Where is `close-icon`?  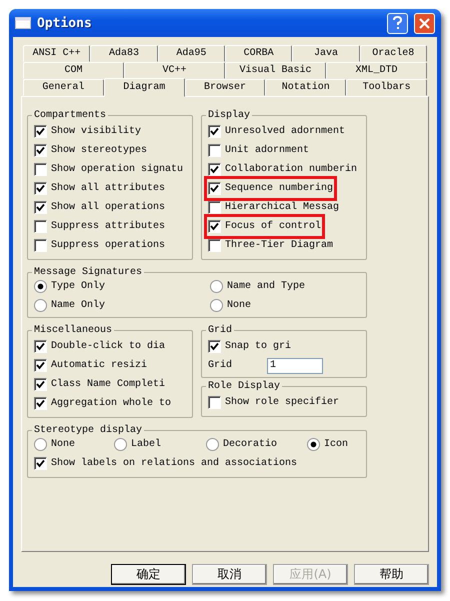 close-icon is located at coordinates (424, 23).